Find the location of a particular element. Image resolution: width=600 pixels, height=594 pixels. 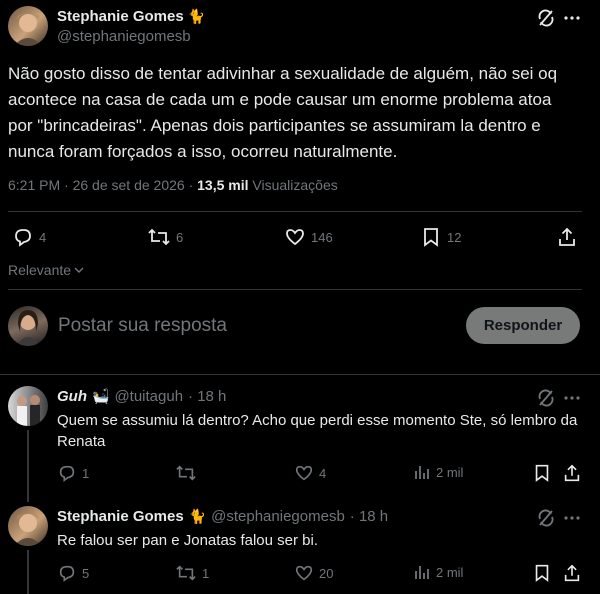

like-count: 20 is located at coordinates (326, 573).